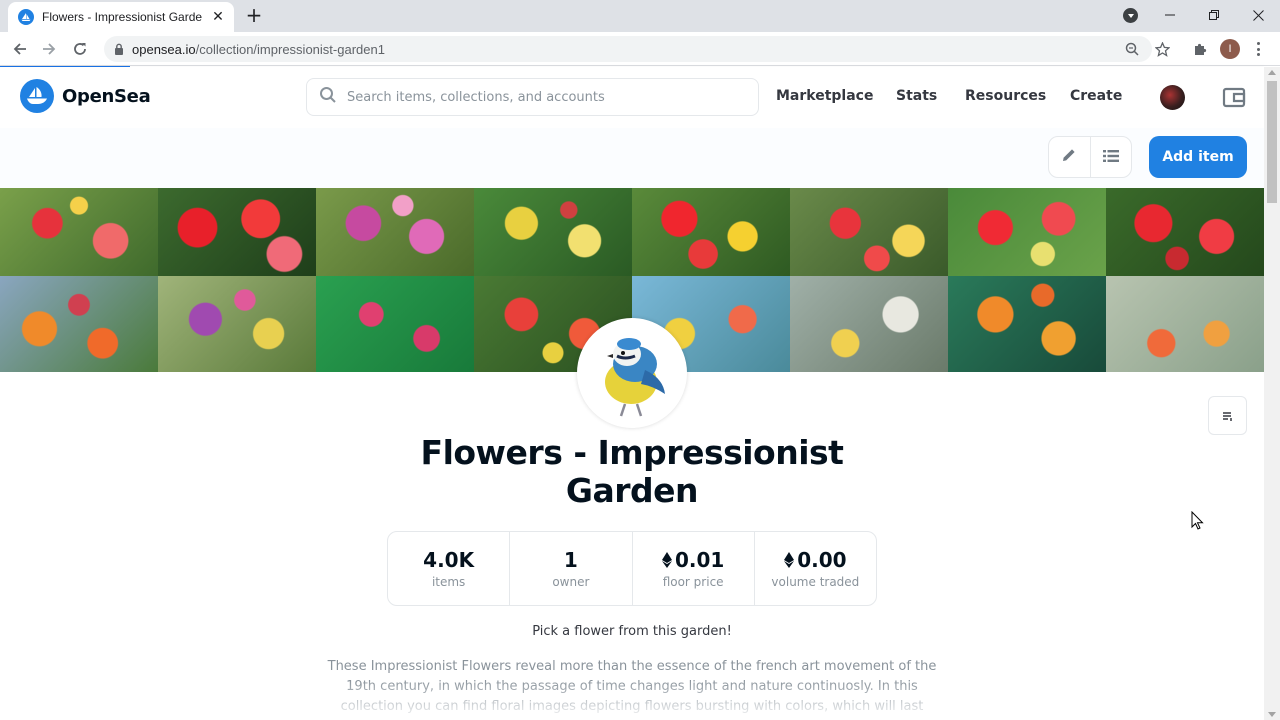 This screenshot has height=720, width=1280. I want to click on restore-icon, so click(1214, 15).